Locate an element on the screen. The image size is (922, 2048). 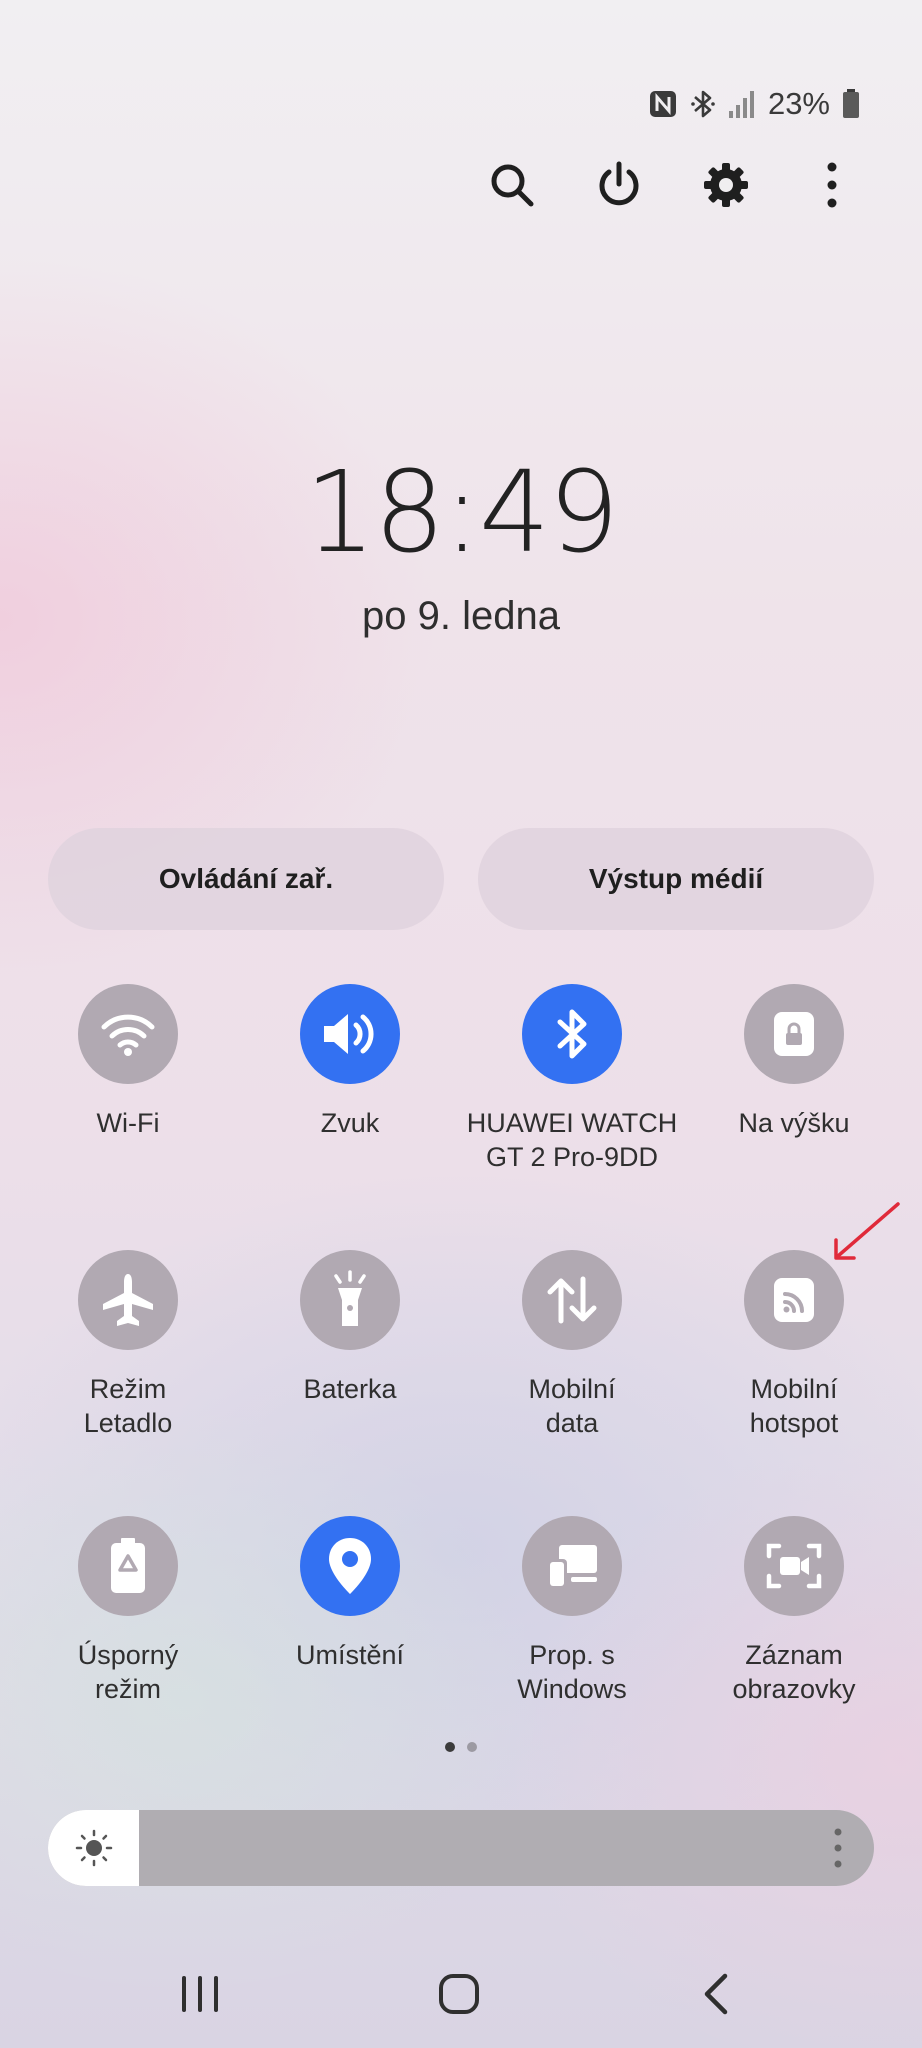
tile-label-line1: Režim is located at coordinates (128, 1389).